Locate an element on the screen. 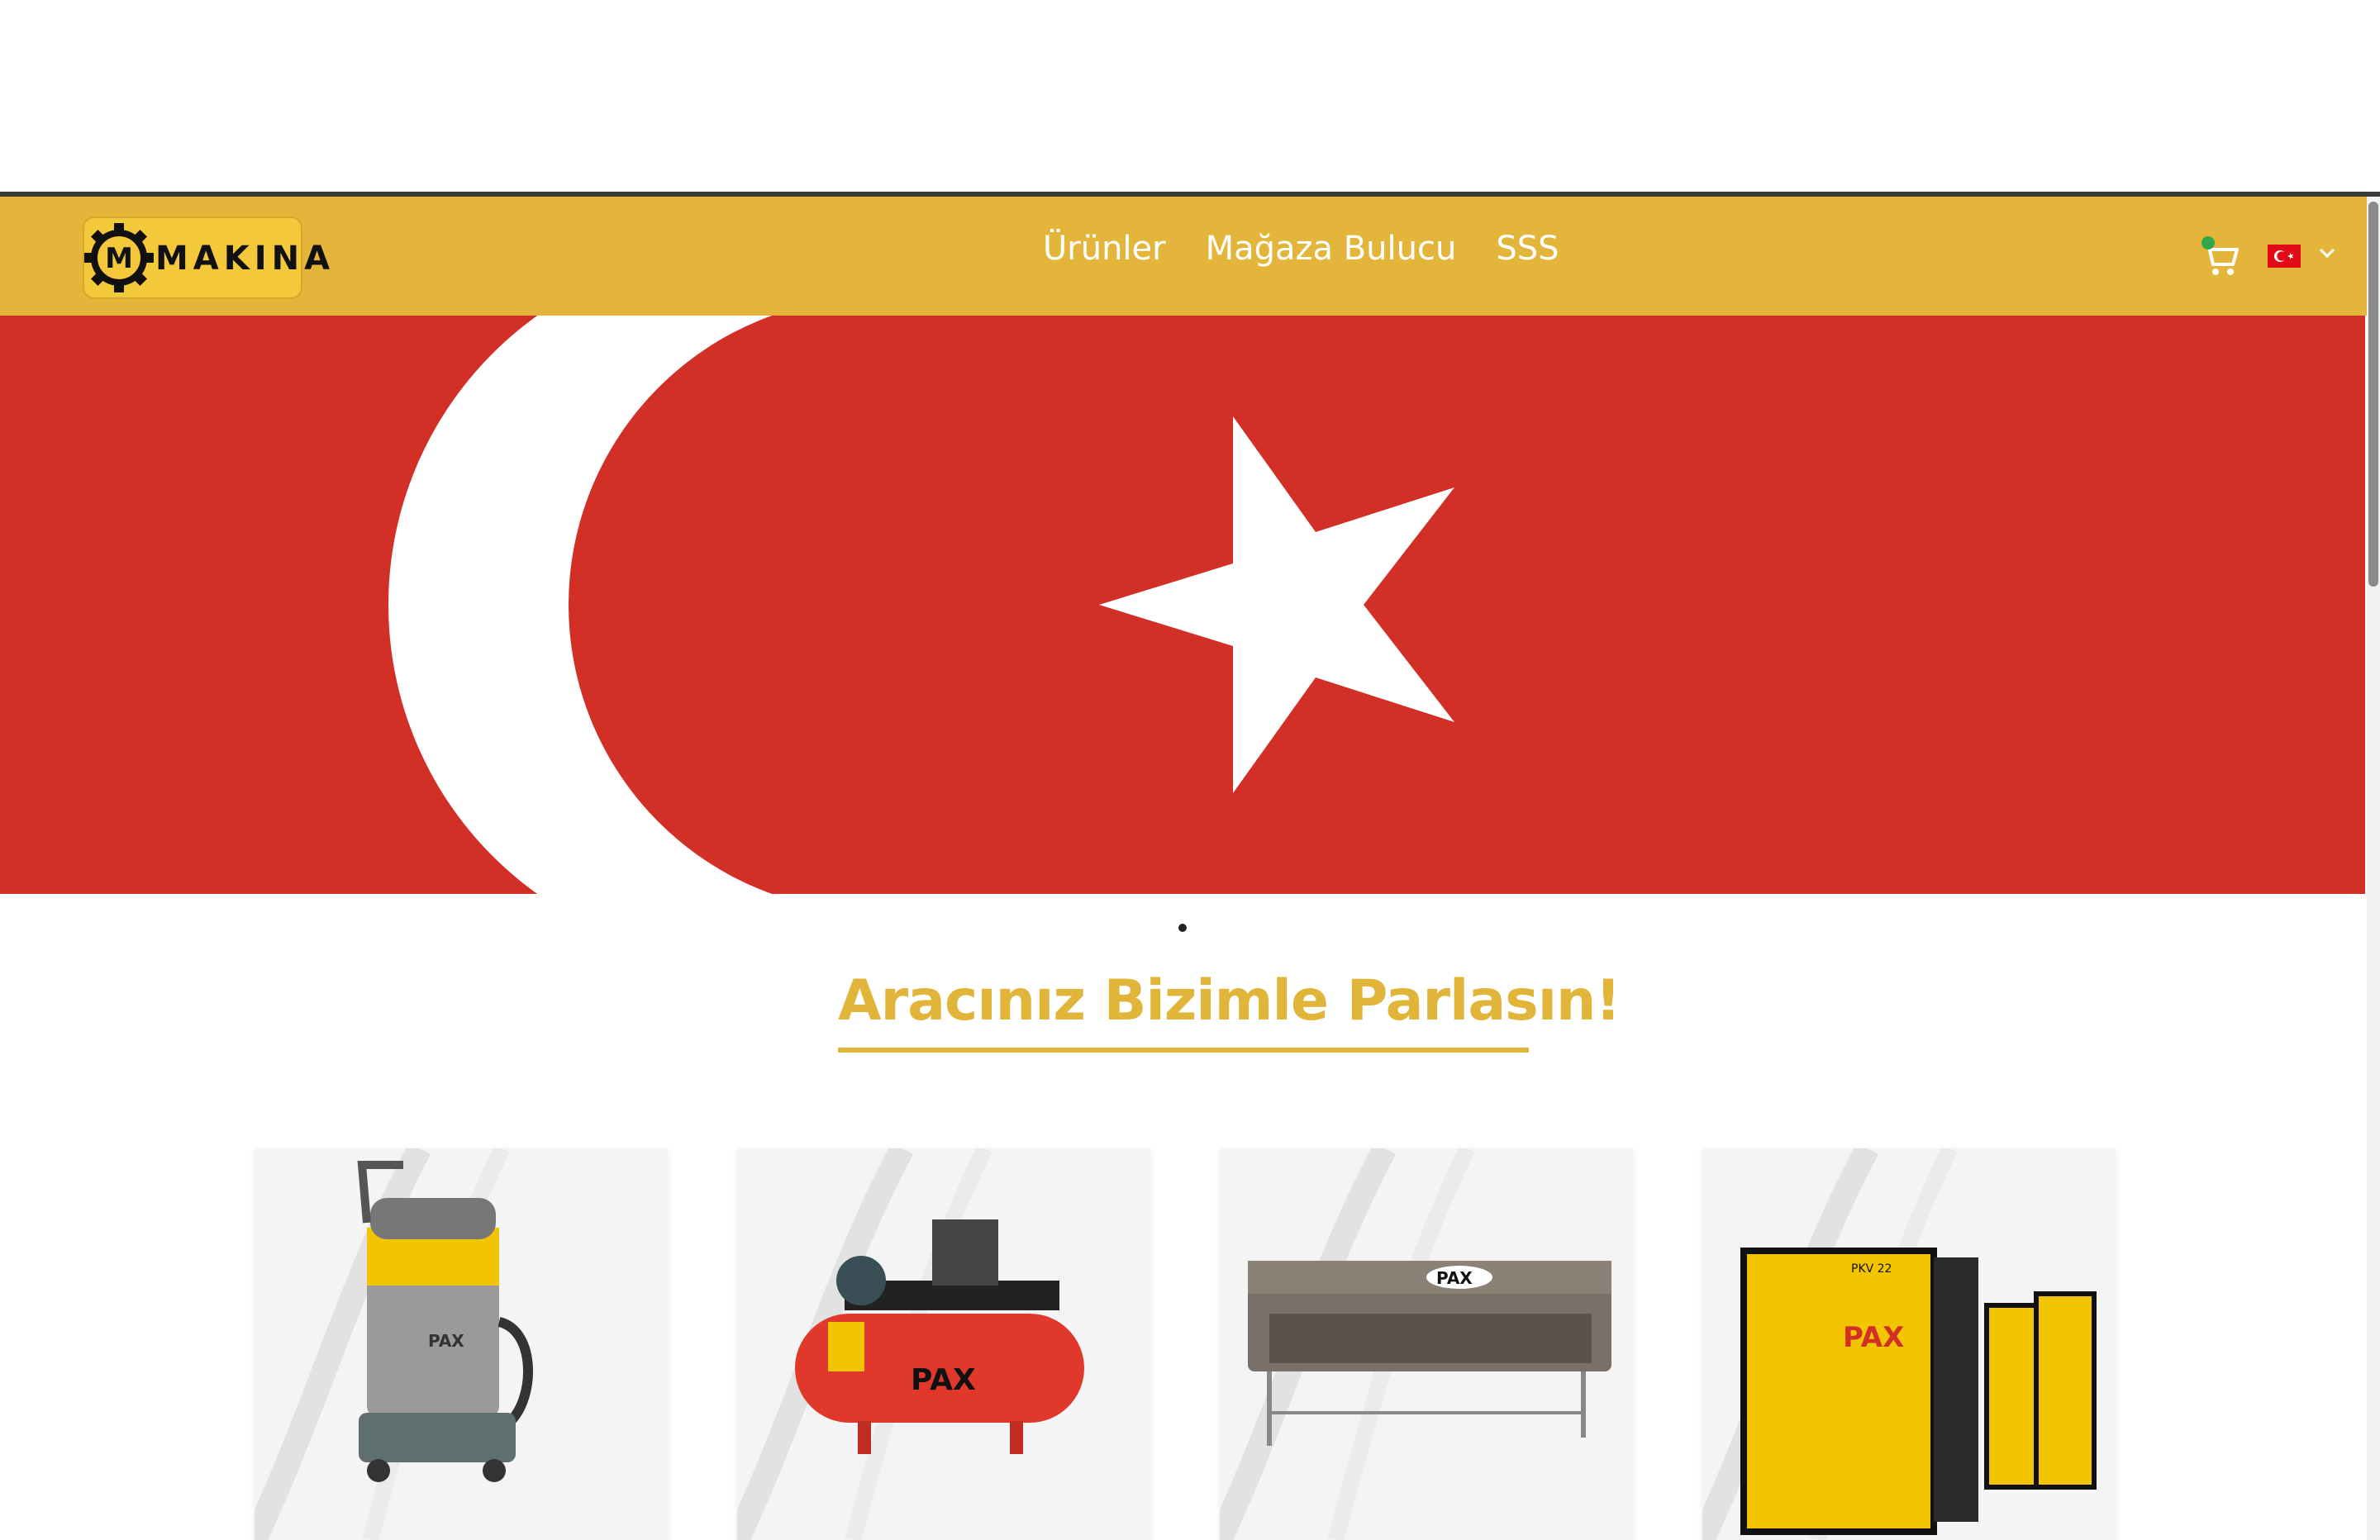 This screenshot has height=1540, width=2380. screw-compressor-image: PKV 22 PAX is located at coordinates (1918, 1391).